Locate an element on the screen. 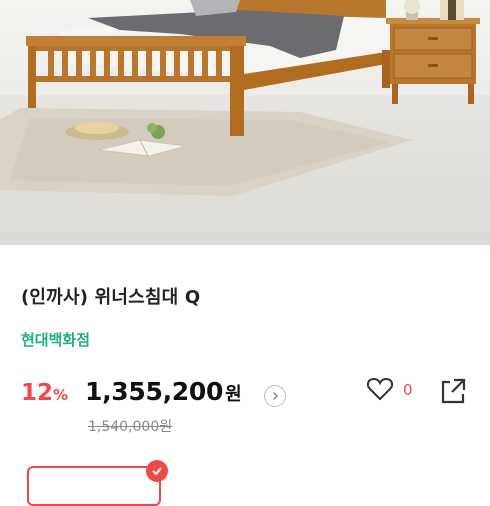 This screenshot has height=506, width=490. original-price-unit: 원 is located at coordinates (166, 427).